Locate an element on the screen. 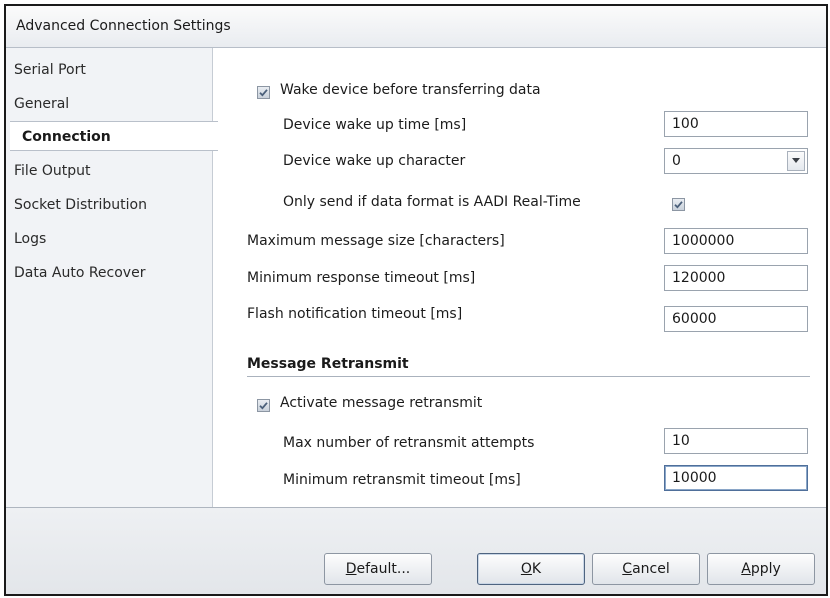 Image resolution: width=830 pixels, height=598 pixels. cancel-button: Cancel is located at coordinates (646, 569).